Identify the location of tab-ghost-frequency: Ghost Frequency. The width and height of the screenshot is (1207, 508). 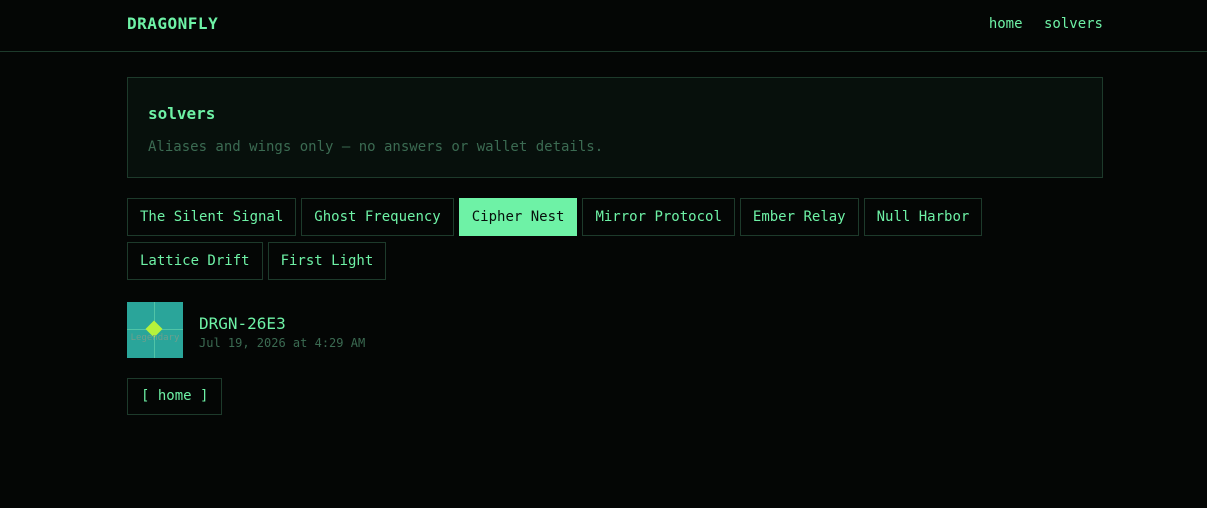
(377, 217).